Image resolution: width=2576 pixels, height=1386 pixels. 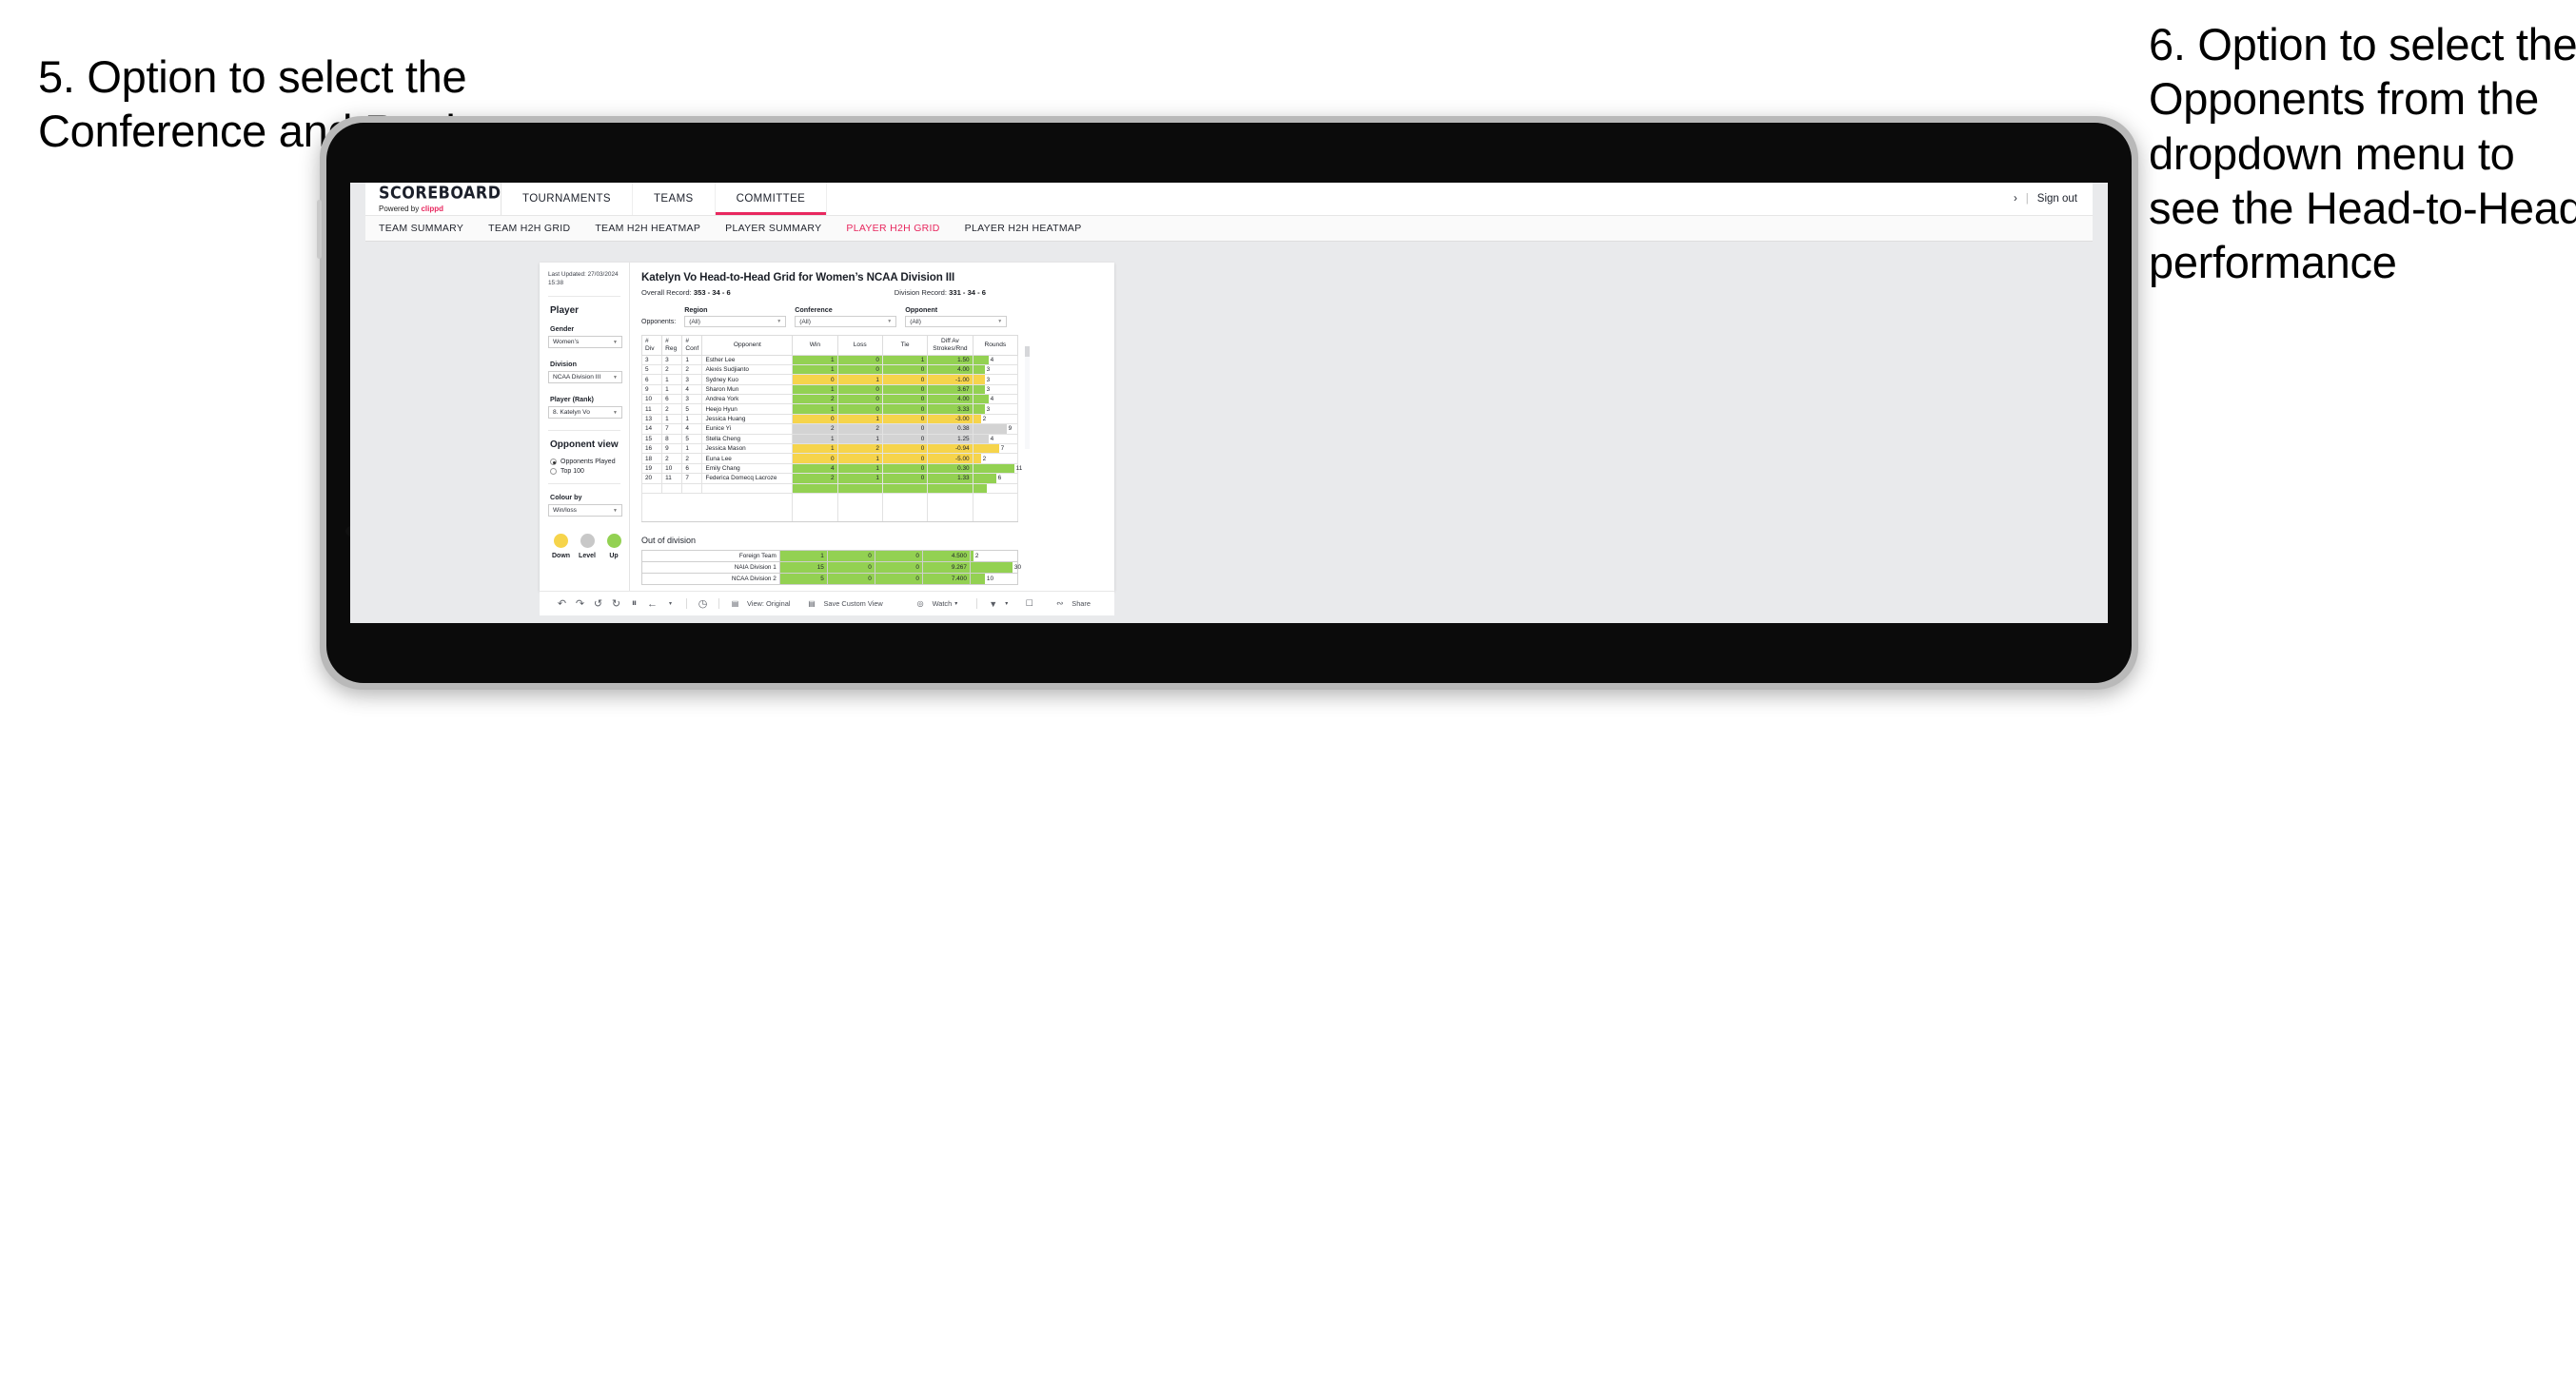 I want to click on back-icon: ←, so click(x=652, y=604).